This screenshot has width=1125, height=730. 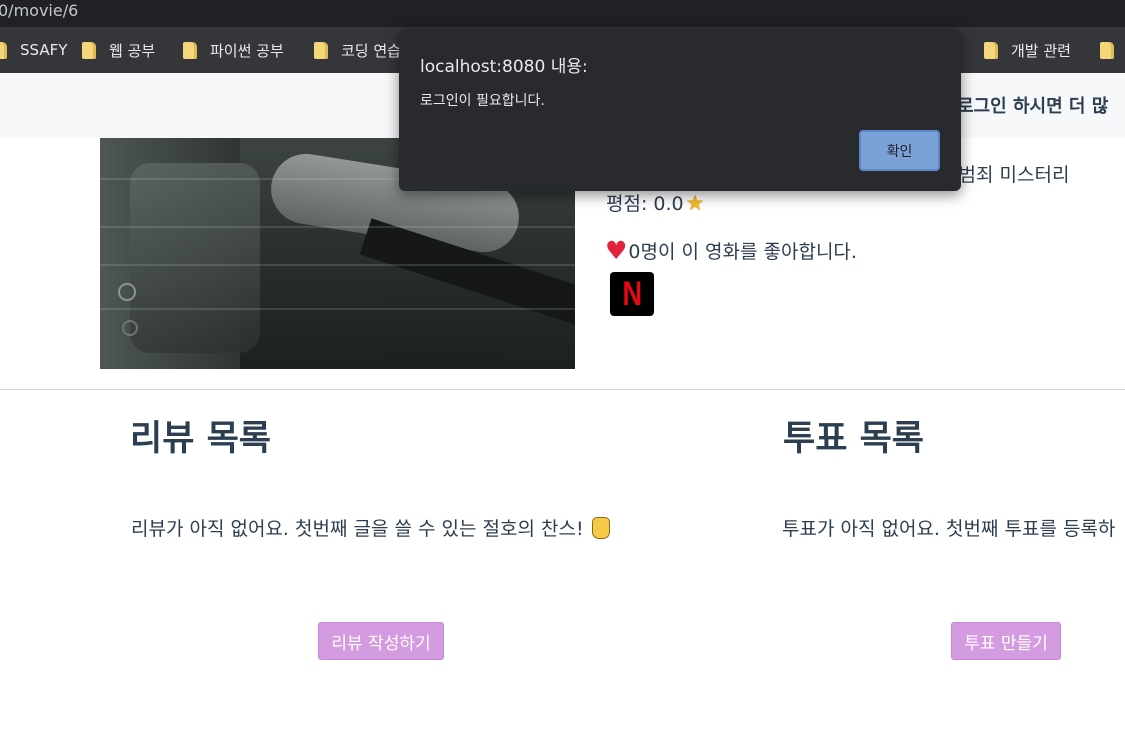 I want to click on create-vote-button: 투표 만들기, so click(x=1006, y=641).